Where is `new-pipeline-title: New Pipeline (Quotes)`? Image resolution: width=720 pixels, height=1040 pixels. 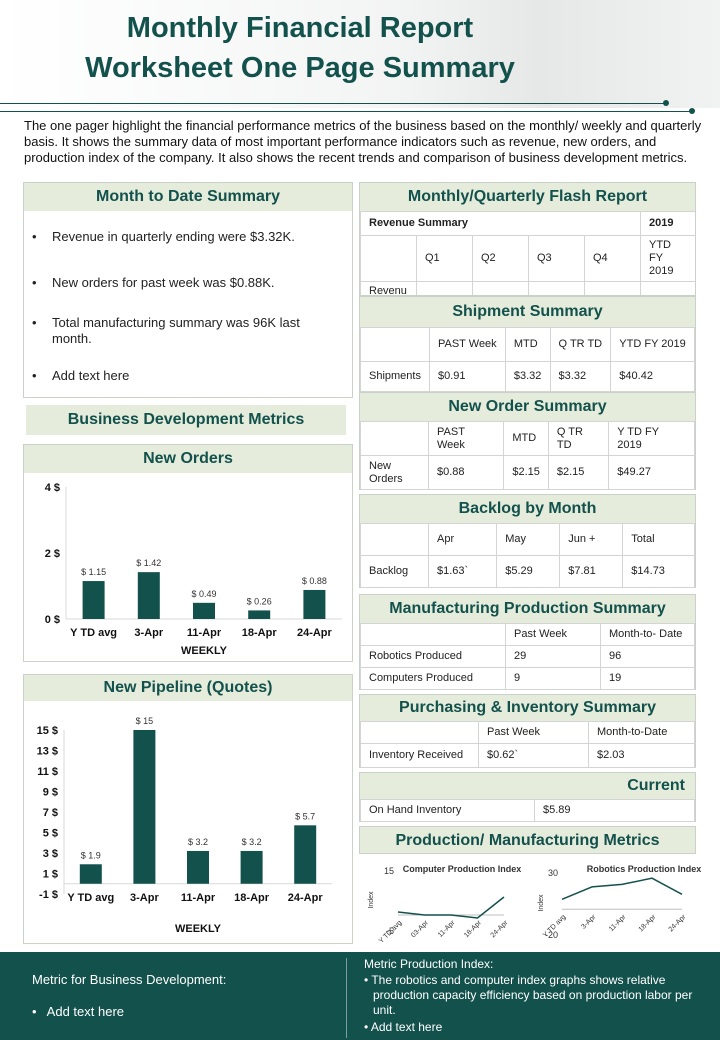
new-pipeline-title: New Pipeline (Quotes) is located at coordinates (188, 688).